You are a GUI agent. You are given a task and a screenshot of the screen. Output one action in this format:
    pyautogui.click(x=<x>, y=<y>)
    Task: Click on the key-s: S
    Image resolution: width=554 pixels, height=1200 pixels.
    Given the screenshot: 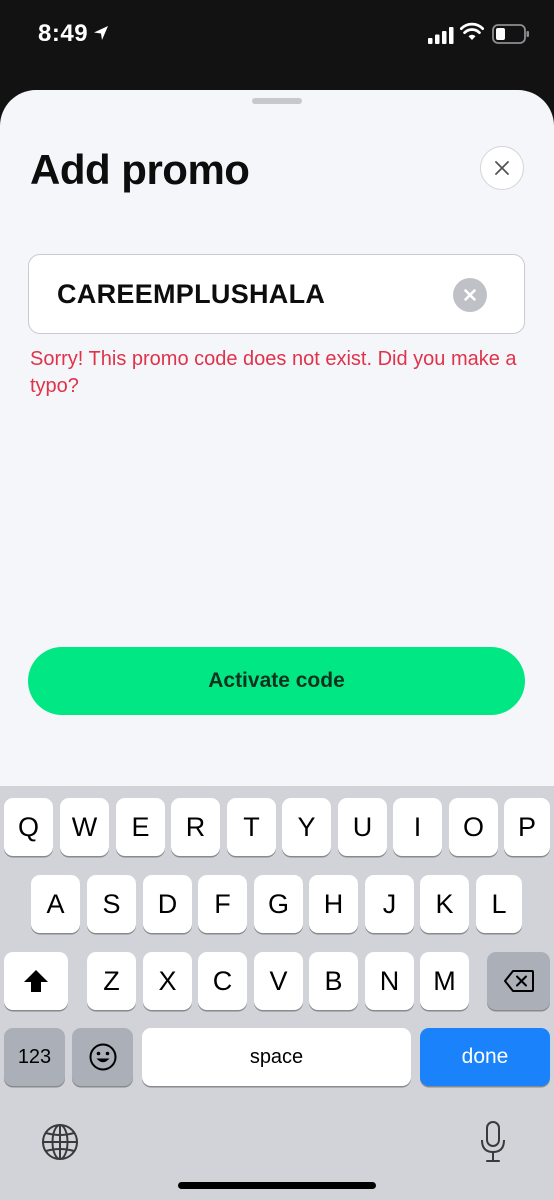 What is the action you would take?
    pyautogui.click(x=111, y=904)
    